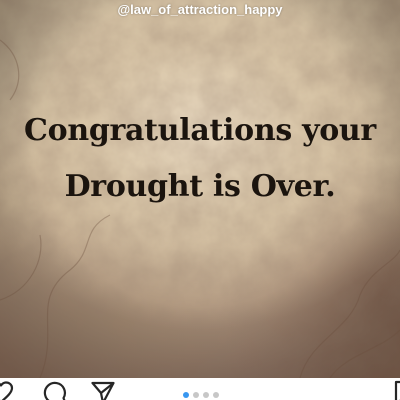  Describe the element at coordinates (396, 390) in the screenshot. I see `bookmark-icon` at that location.